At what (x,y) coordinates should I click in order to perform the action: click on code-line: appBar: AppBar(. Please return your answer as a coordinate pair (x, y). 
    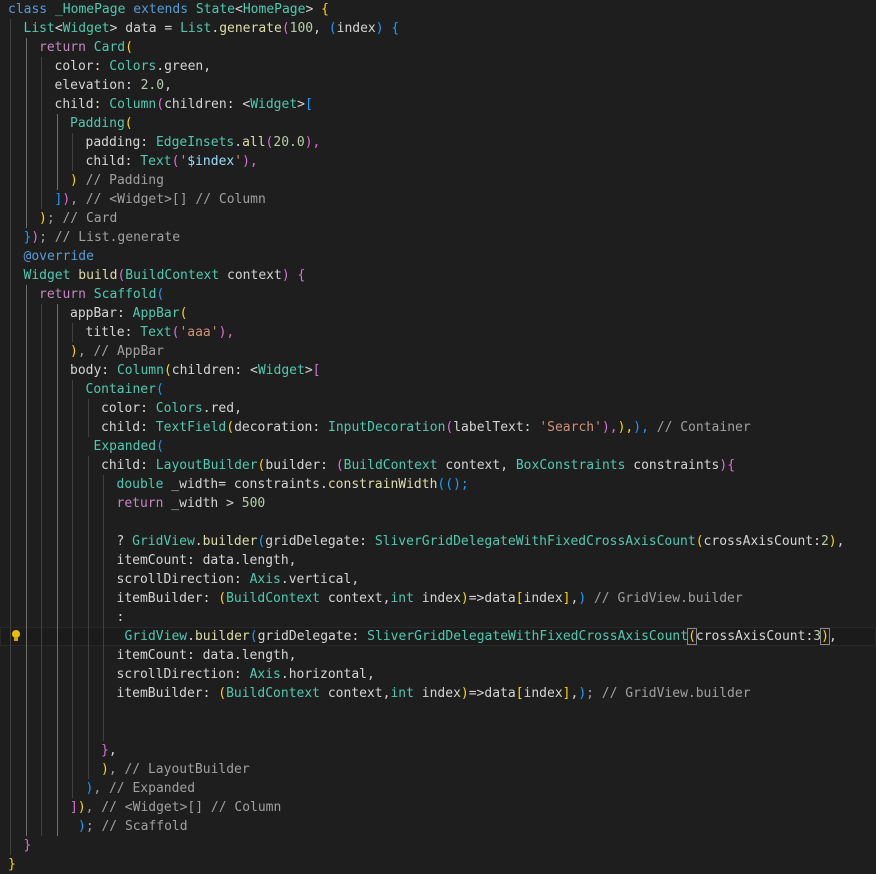
    Looking at the image, I should click on (438, 313).